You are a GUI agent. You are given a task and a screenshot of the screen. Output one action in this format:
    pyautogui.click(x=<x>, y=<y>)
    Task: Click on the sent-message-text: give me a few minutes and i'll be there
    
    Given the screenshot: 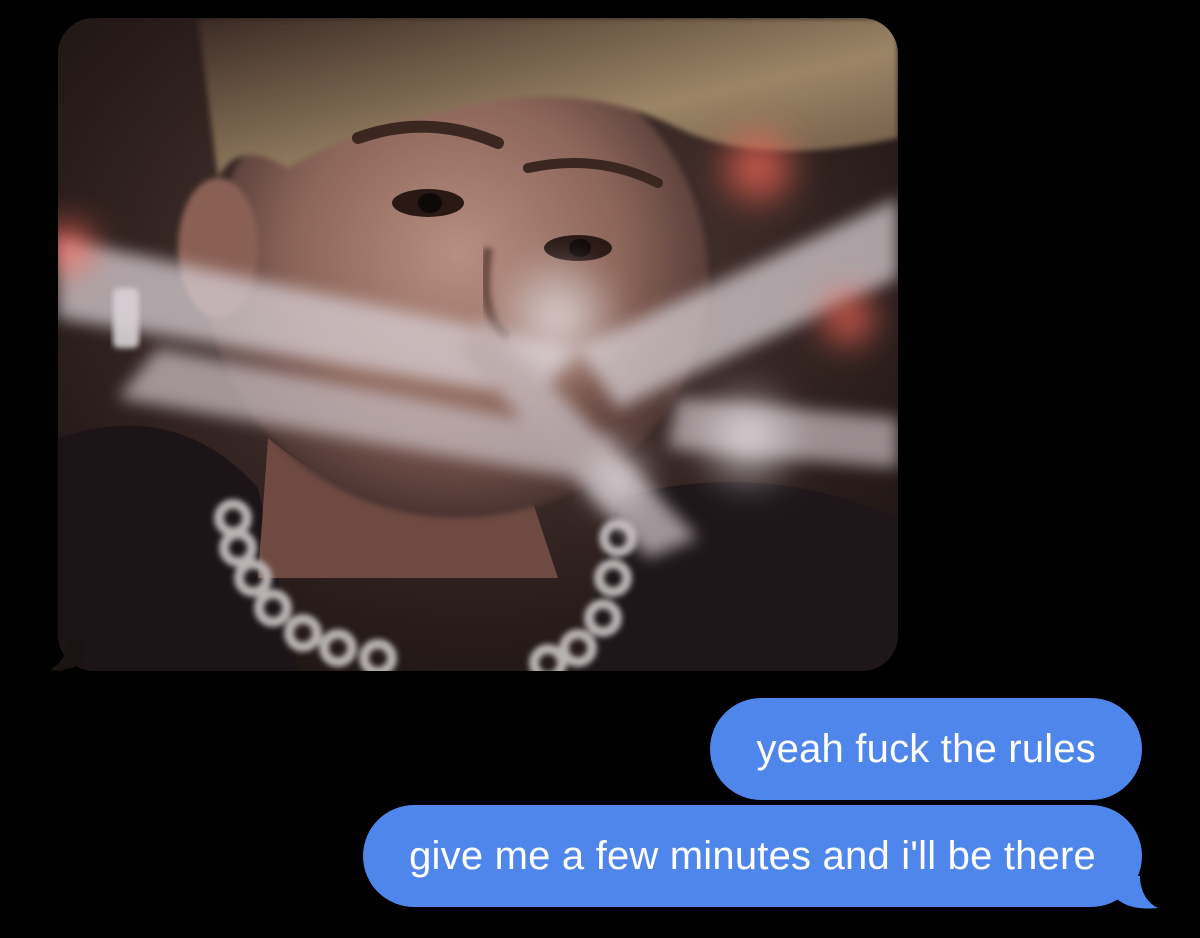 What is the action you would take?
    pyautogui.click(x=752, y=855)
    